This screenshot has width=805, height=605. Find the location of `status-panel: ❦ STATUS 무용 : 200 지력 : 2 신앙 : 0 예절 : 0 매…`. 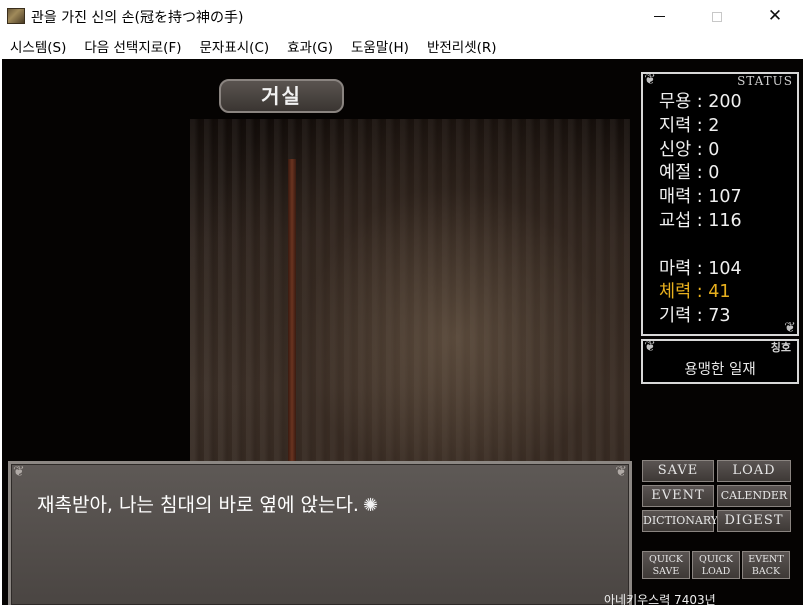

status-panel: ❦ STATUS 무용 : 200 지력 : 2 신앙 : 0 예절 : 0 매… is located at coordinates (720, 204).